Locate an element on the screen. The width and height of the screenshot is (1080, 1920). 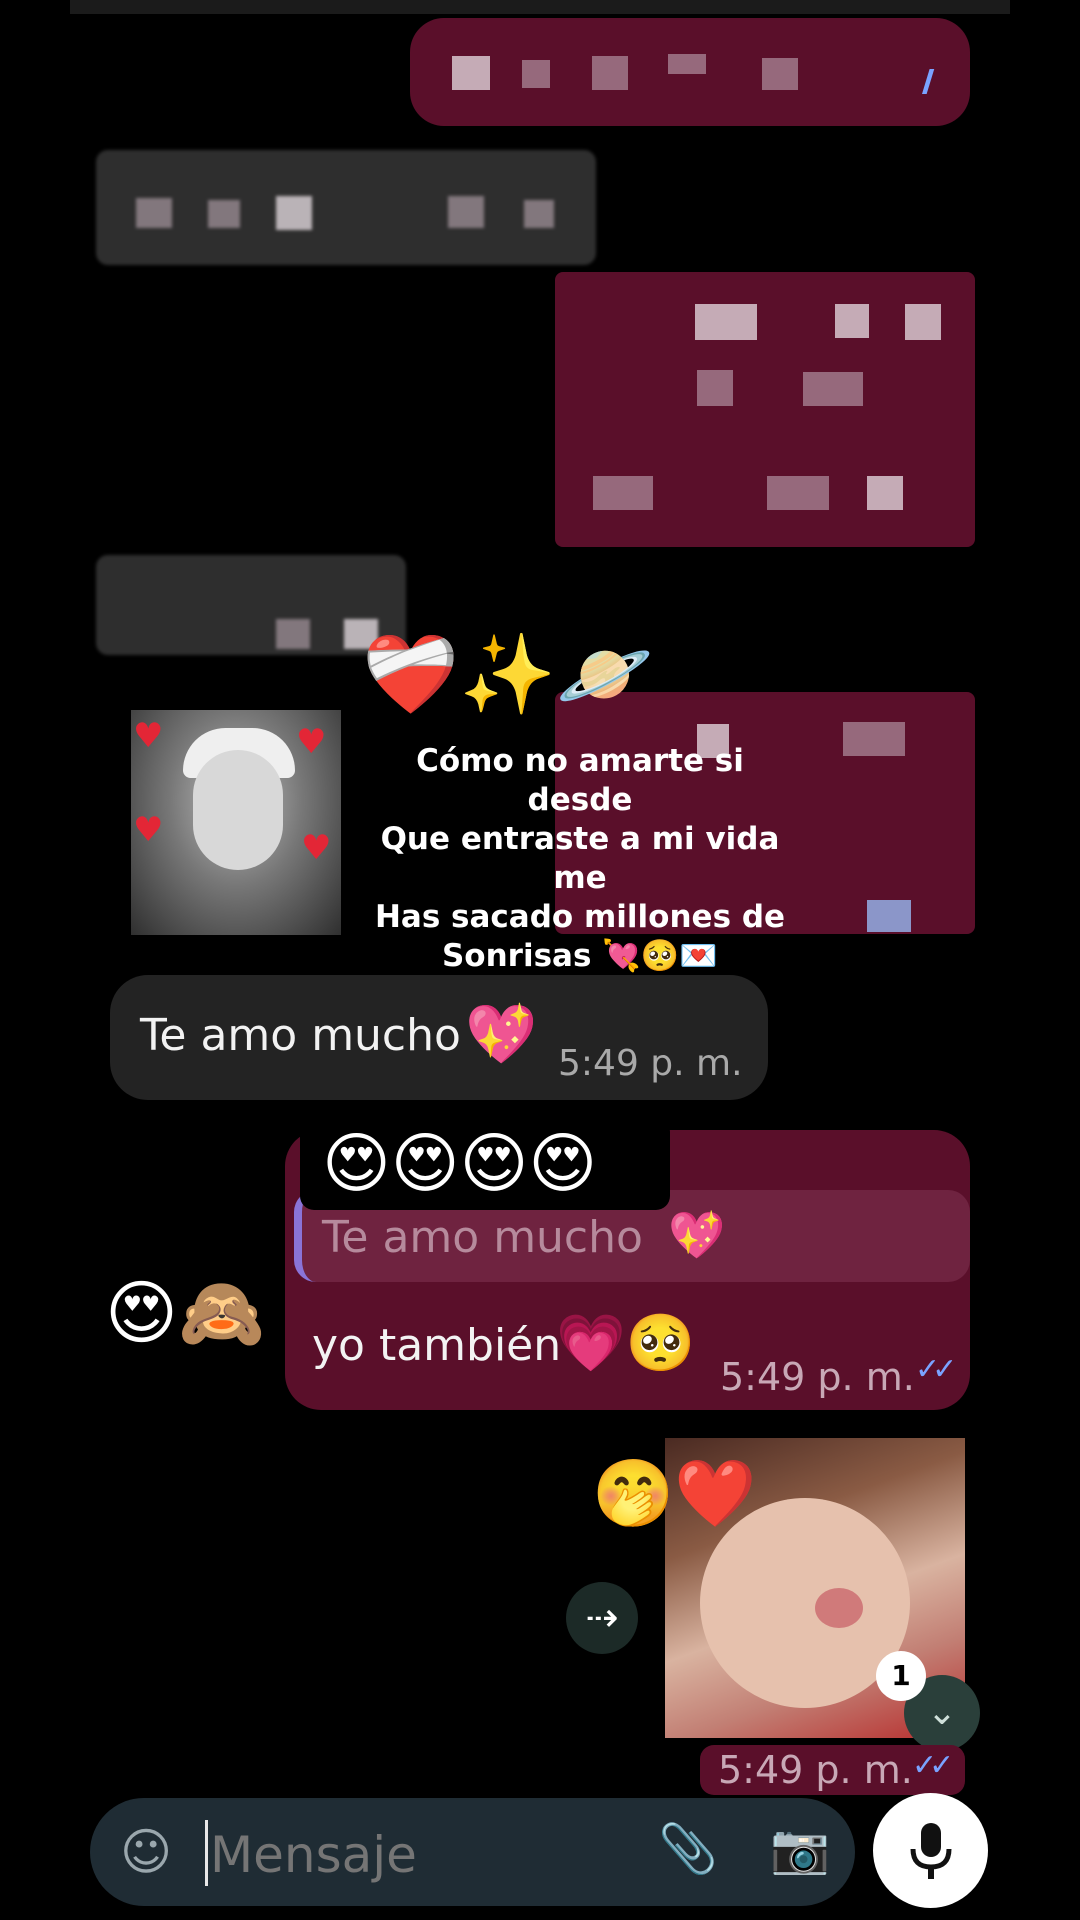
unread-count-badge: 1 is located at coordinates (901, 1676).